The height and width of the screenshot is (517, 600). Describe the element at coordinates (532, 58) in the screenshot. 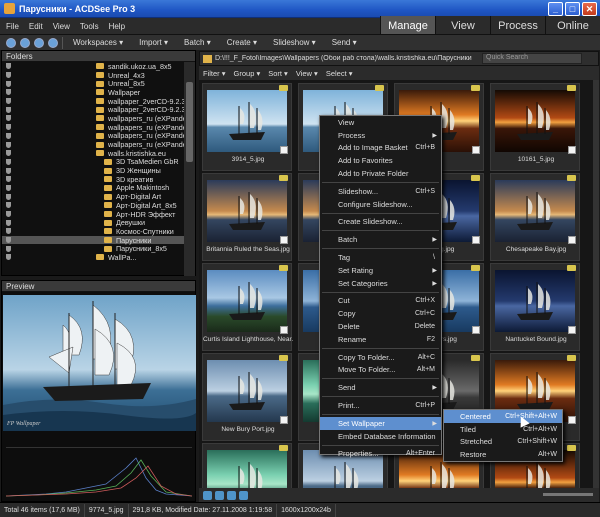

I see `quick-search-input: Quick Search` at that location.